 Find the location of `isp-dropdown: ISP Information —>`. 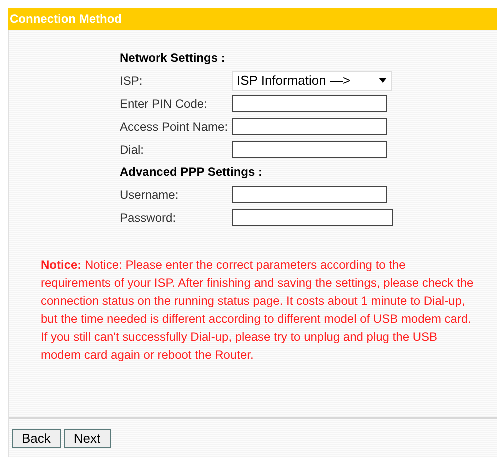

isp-dropdown: ISP Information —> is located at coordinates (312, 80).